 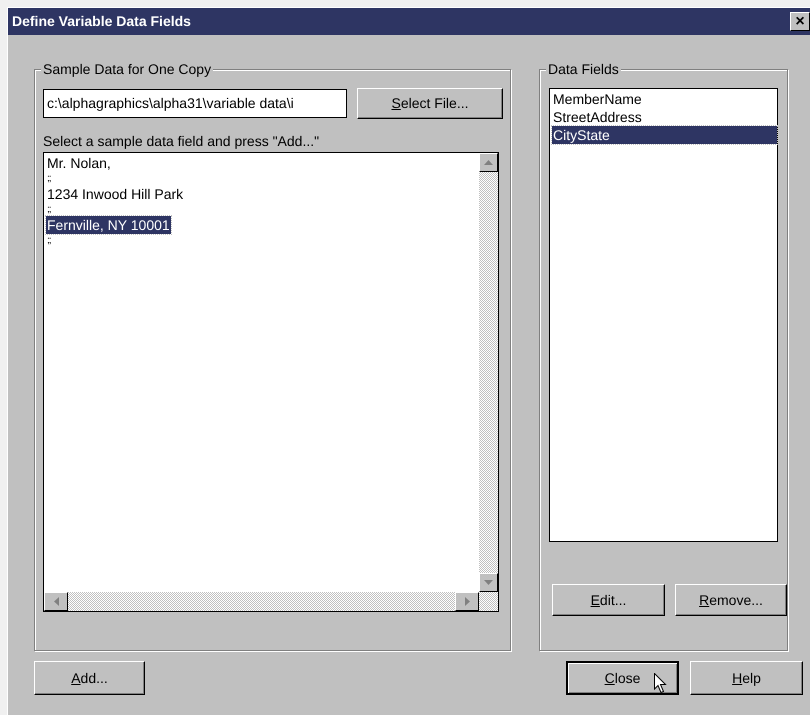 What do you see at coordinates (664, 99) in the screenshot?
I see `data-field-item: MemberName` at bounding box center [664, 99].